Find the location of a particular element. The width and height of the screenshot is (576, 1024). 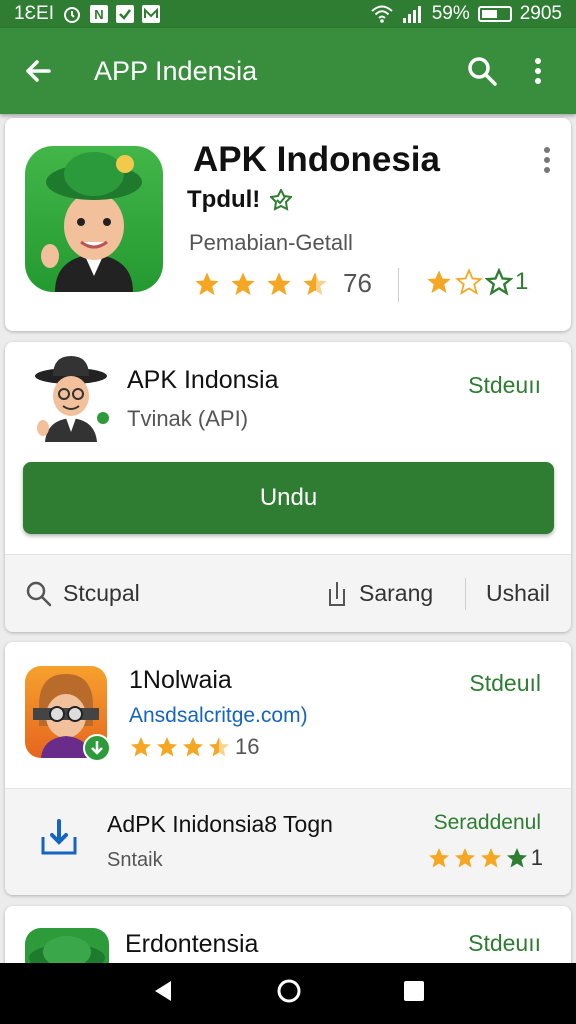

app-subtitle-text: Tpdul! is located at coordinates (224, 199).